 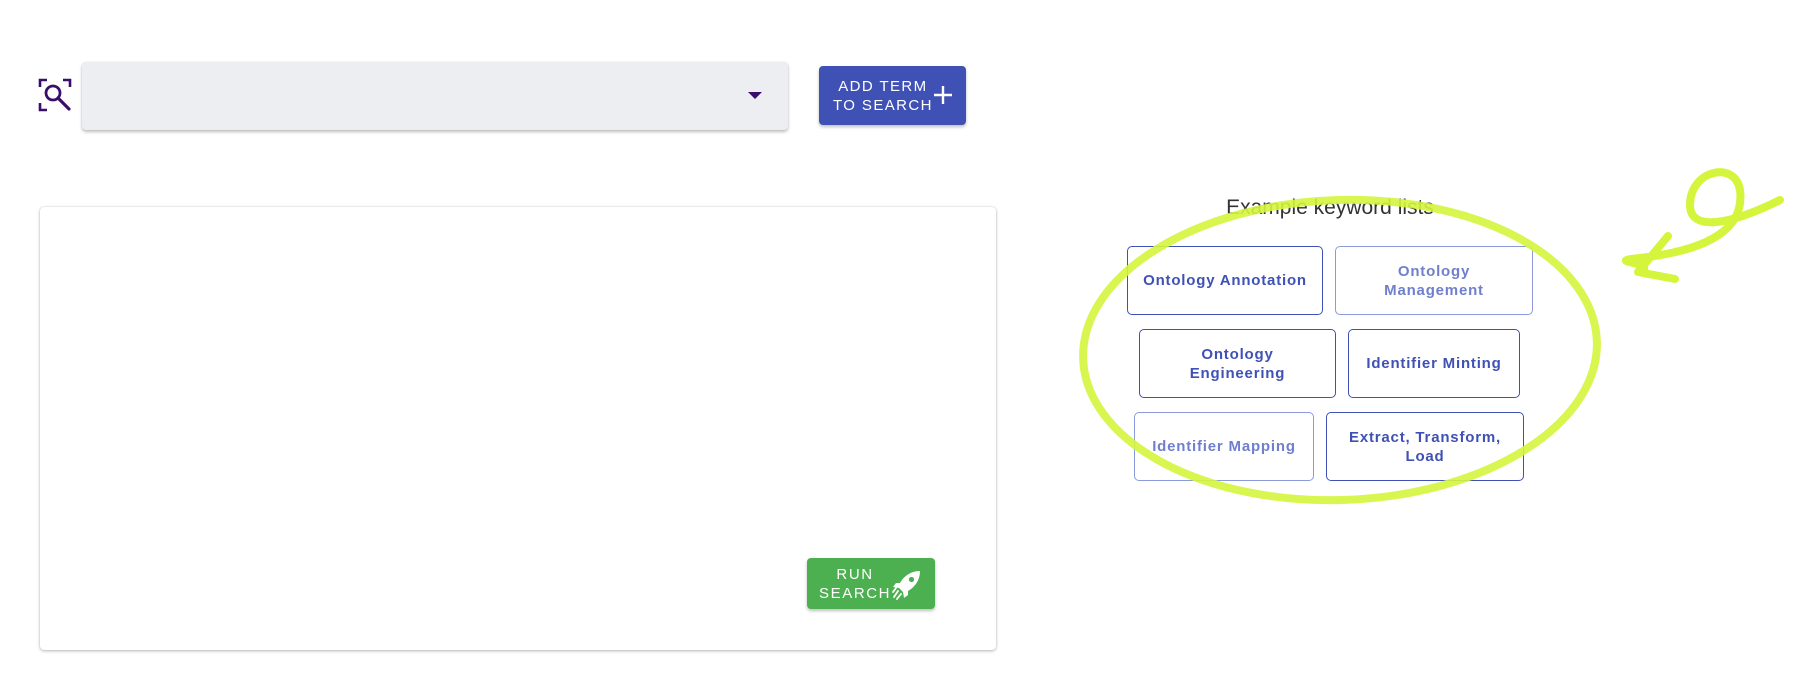 I want to click on keyword-list-ontology-management: Ontology Management, so click(x=1434, y=280).